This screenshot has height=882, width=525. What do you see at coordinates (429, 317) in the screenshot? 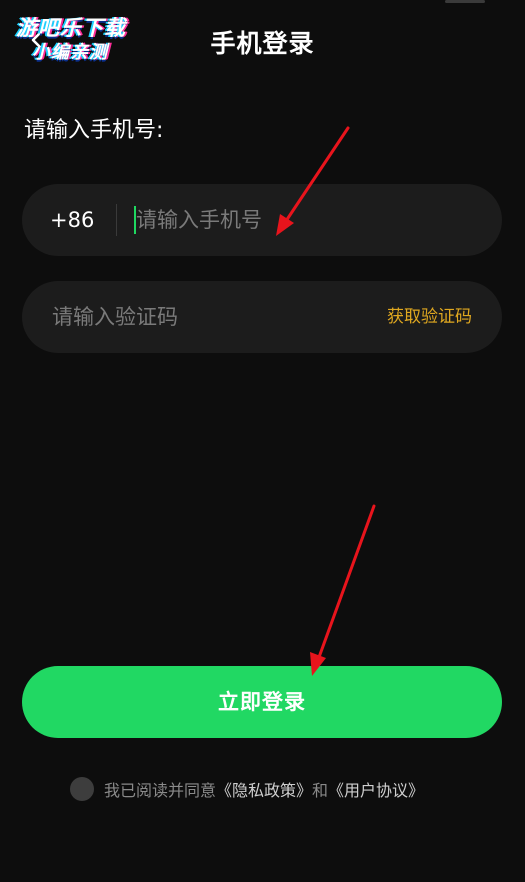
I see `get-code-button: 获取验证码` at bounding box center [429, 317].